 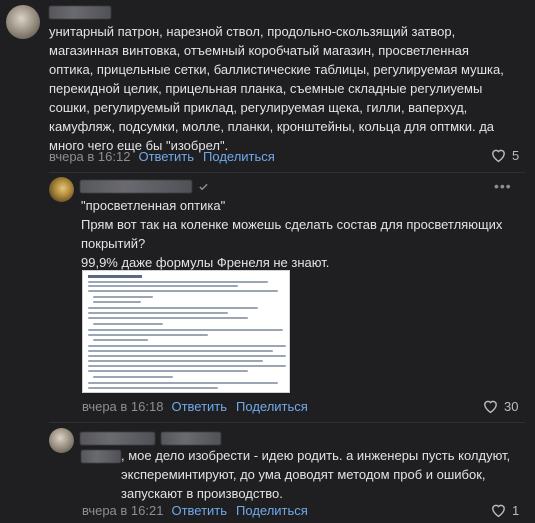 I want to click on comment-meta: вчера в 16:21 Ответить Поделиться, so click(x=199, y=510).